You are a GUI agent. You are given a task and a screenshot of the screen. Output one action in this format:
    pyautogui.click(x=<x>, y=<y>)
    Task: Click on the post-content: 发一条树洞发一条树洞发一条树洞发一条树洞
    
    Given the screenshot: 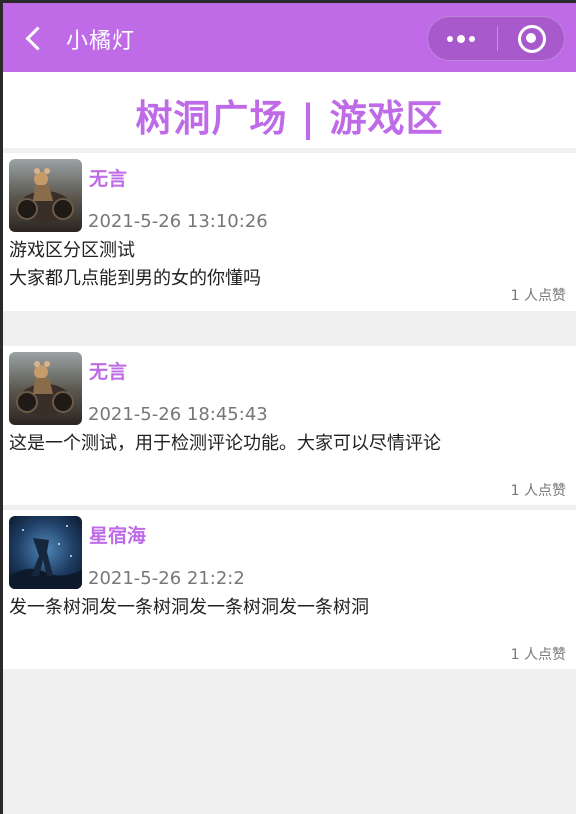 What is the action you would take?
    pyautogui.click(x=189, y=607)
    